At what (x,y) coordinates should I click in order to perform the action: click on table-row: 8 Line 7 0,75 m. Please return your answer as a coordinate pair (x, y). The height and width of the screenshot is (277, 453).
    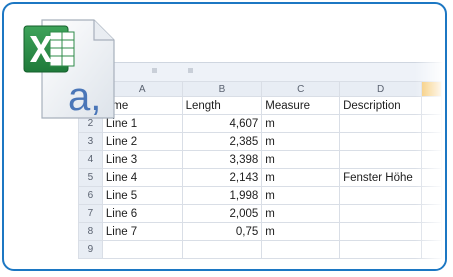
    Looking at the image, I should click on (260, 231).